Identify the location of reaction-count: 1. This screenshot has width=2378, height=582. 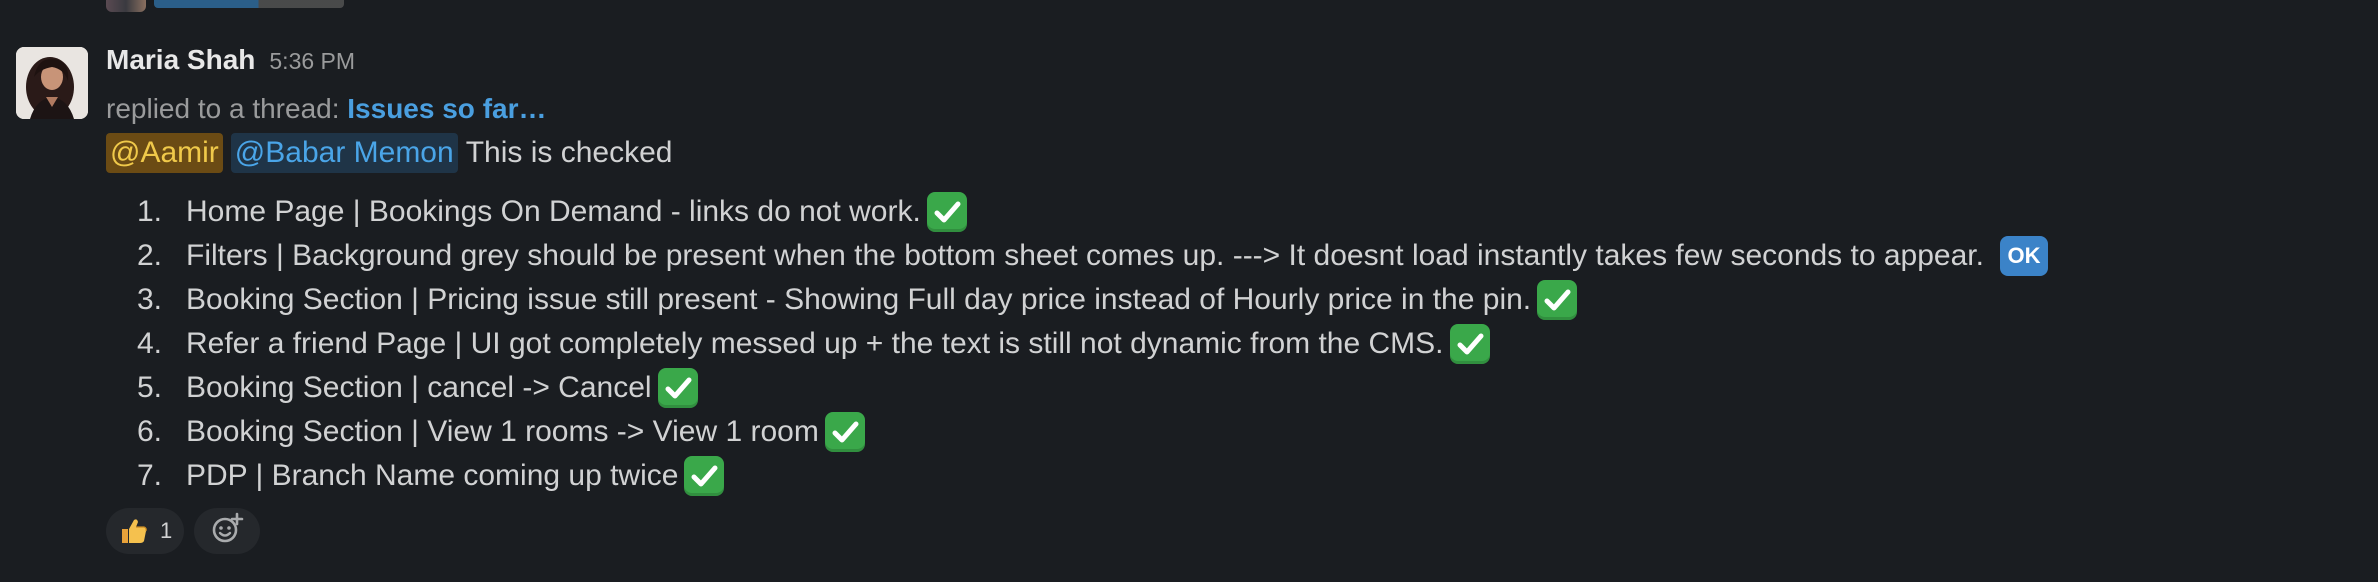
(166, 530).